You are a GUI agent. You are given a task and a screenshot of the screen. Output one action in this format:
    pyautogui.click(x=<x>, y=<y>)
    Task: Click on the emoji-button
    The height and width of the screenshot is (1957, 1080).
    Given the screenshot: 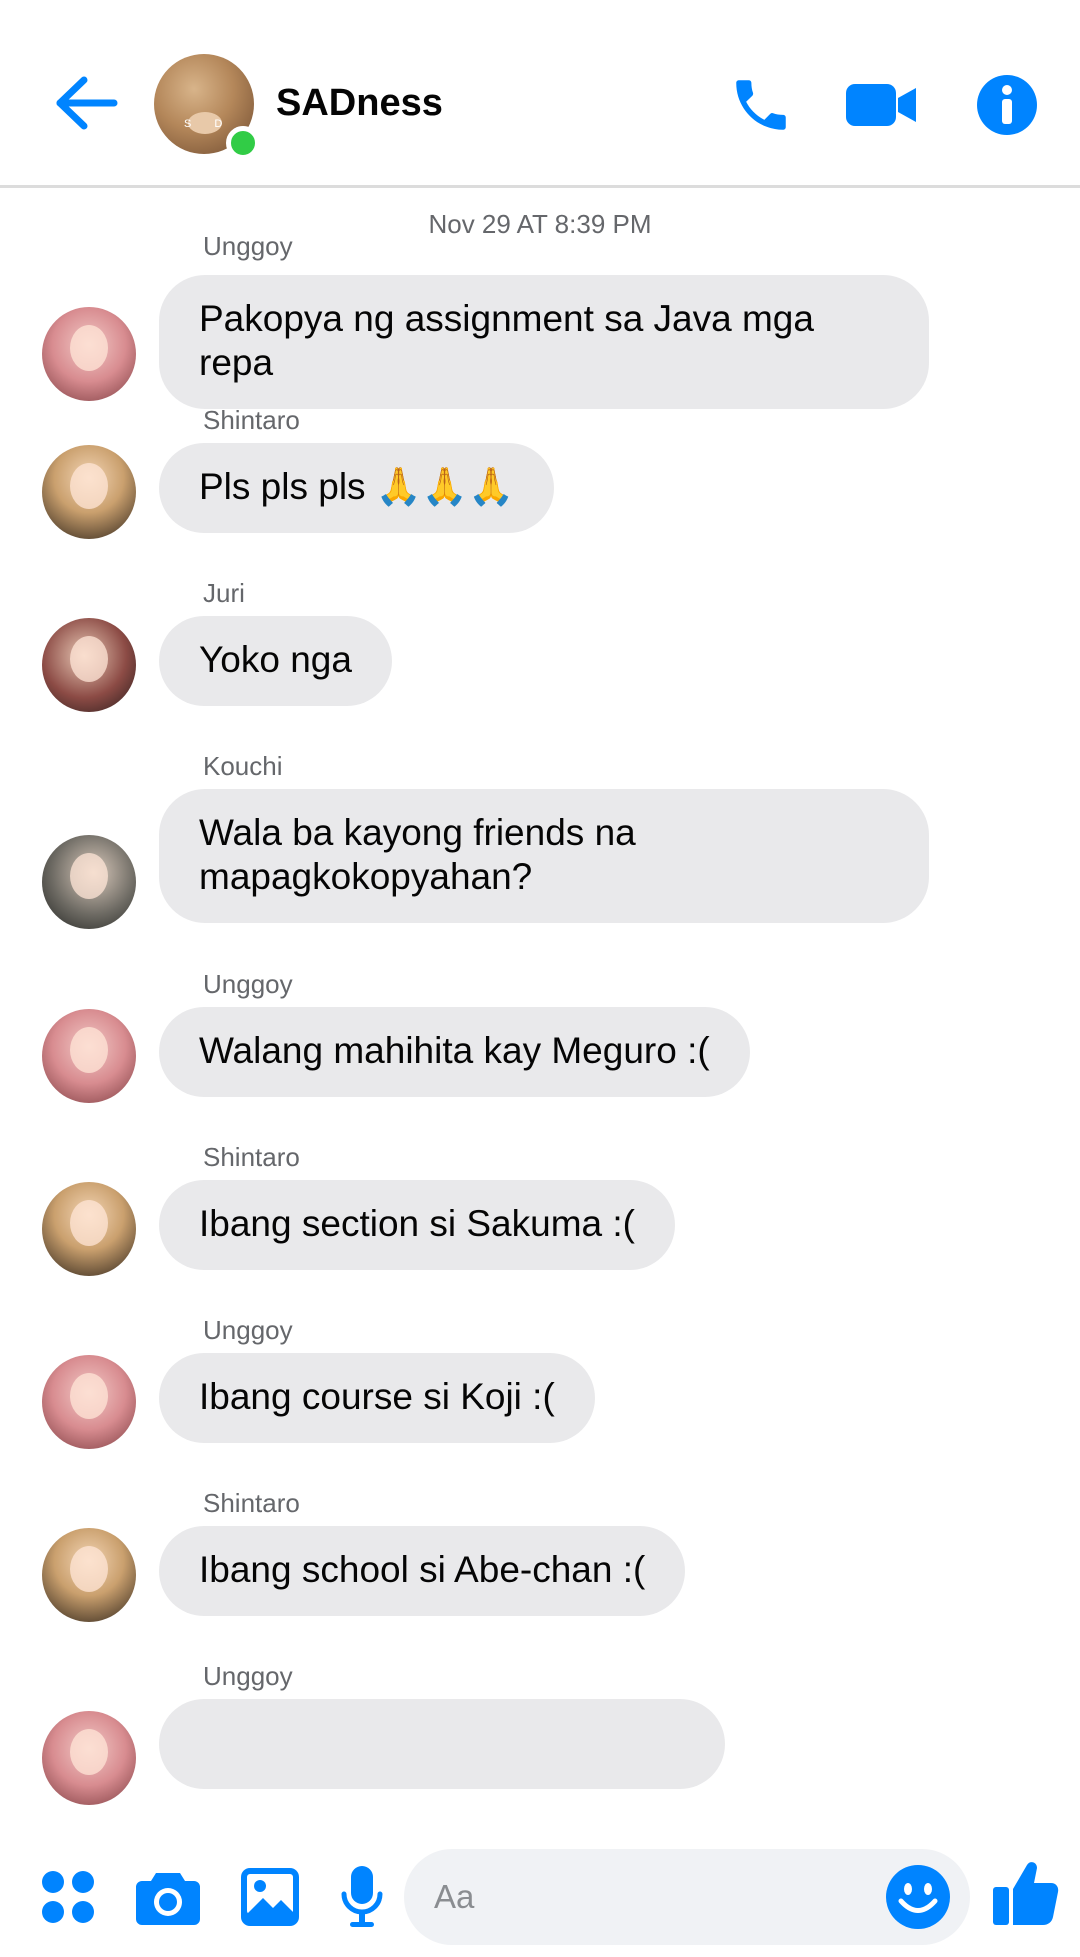 What is the action you would take?
    pyautogui.click(x=918, y=1897)
    